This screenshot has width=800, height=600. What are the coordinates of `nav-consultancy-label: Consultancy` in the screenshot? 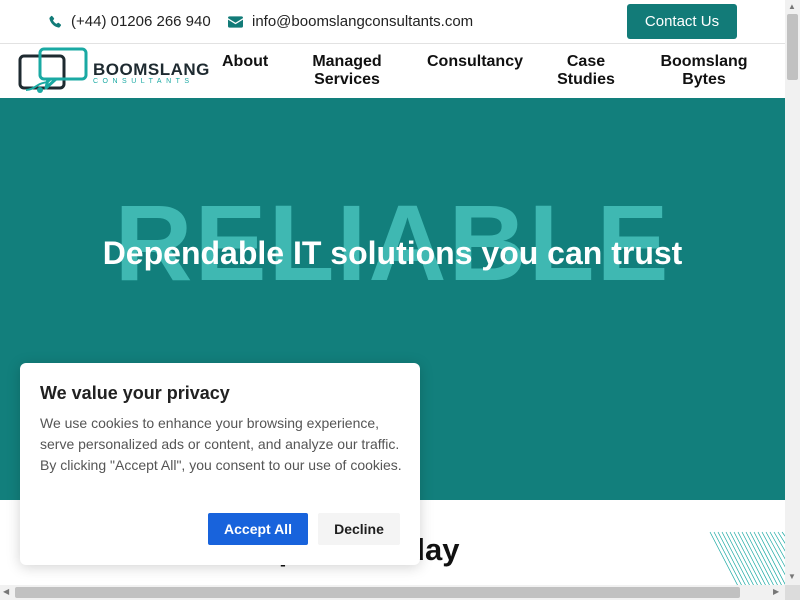 It's located at (474, 61).